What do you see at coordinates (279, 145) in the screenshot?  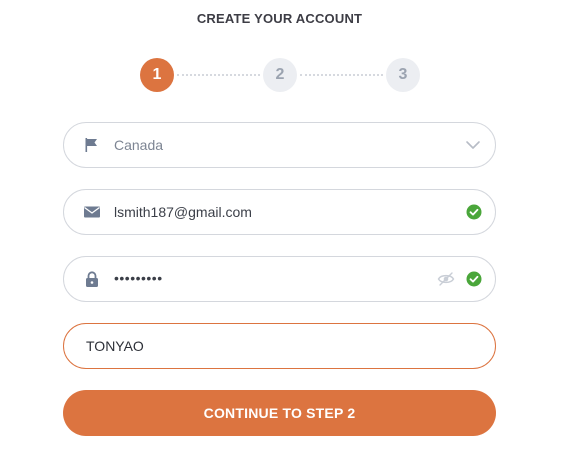 I see `country-select: Canada` at bounding box center [279, 145].